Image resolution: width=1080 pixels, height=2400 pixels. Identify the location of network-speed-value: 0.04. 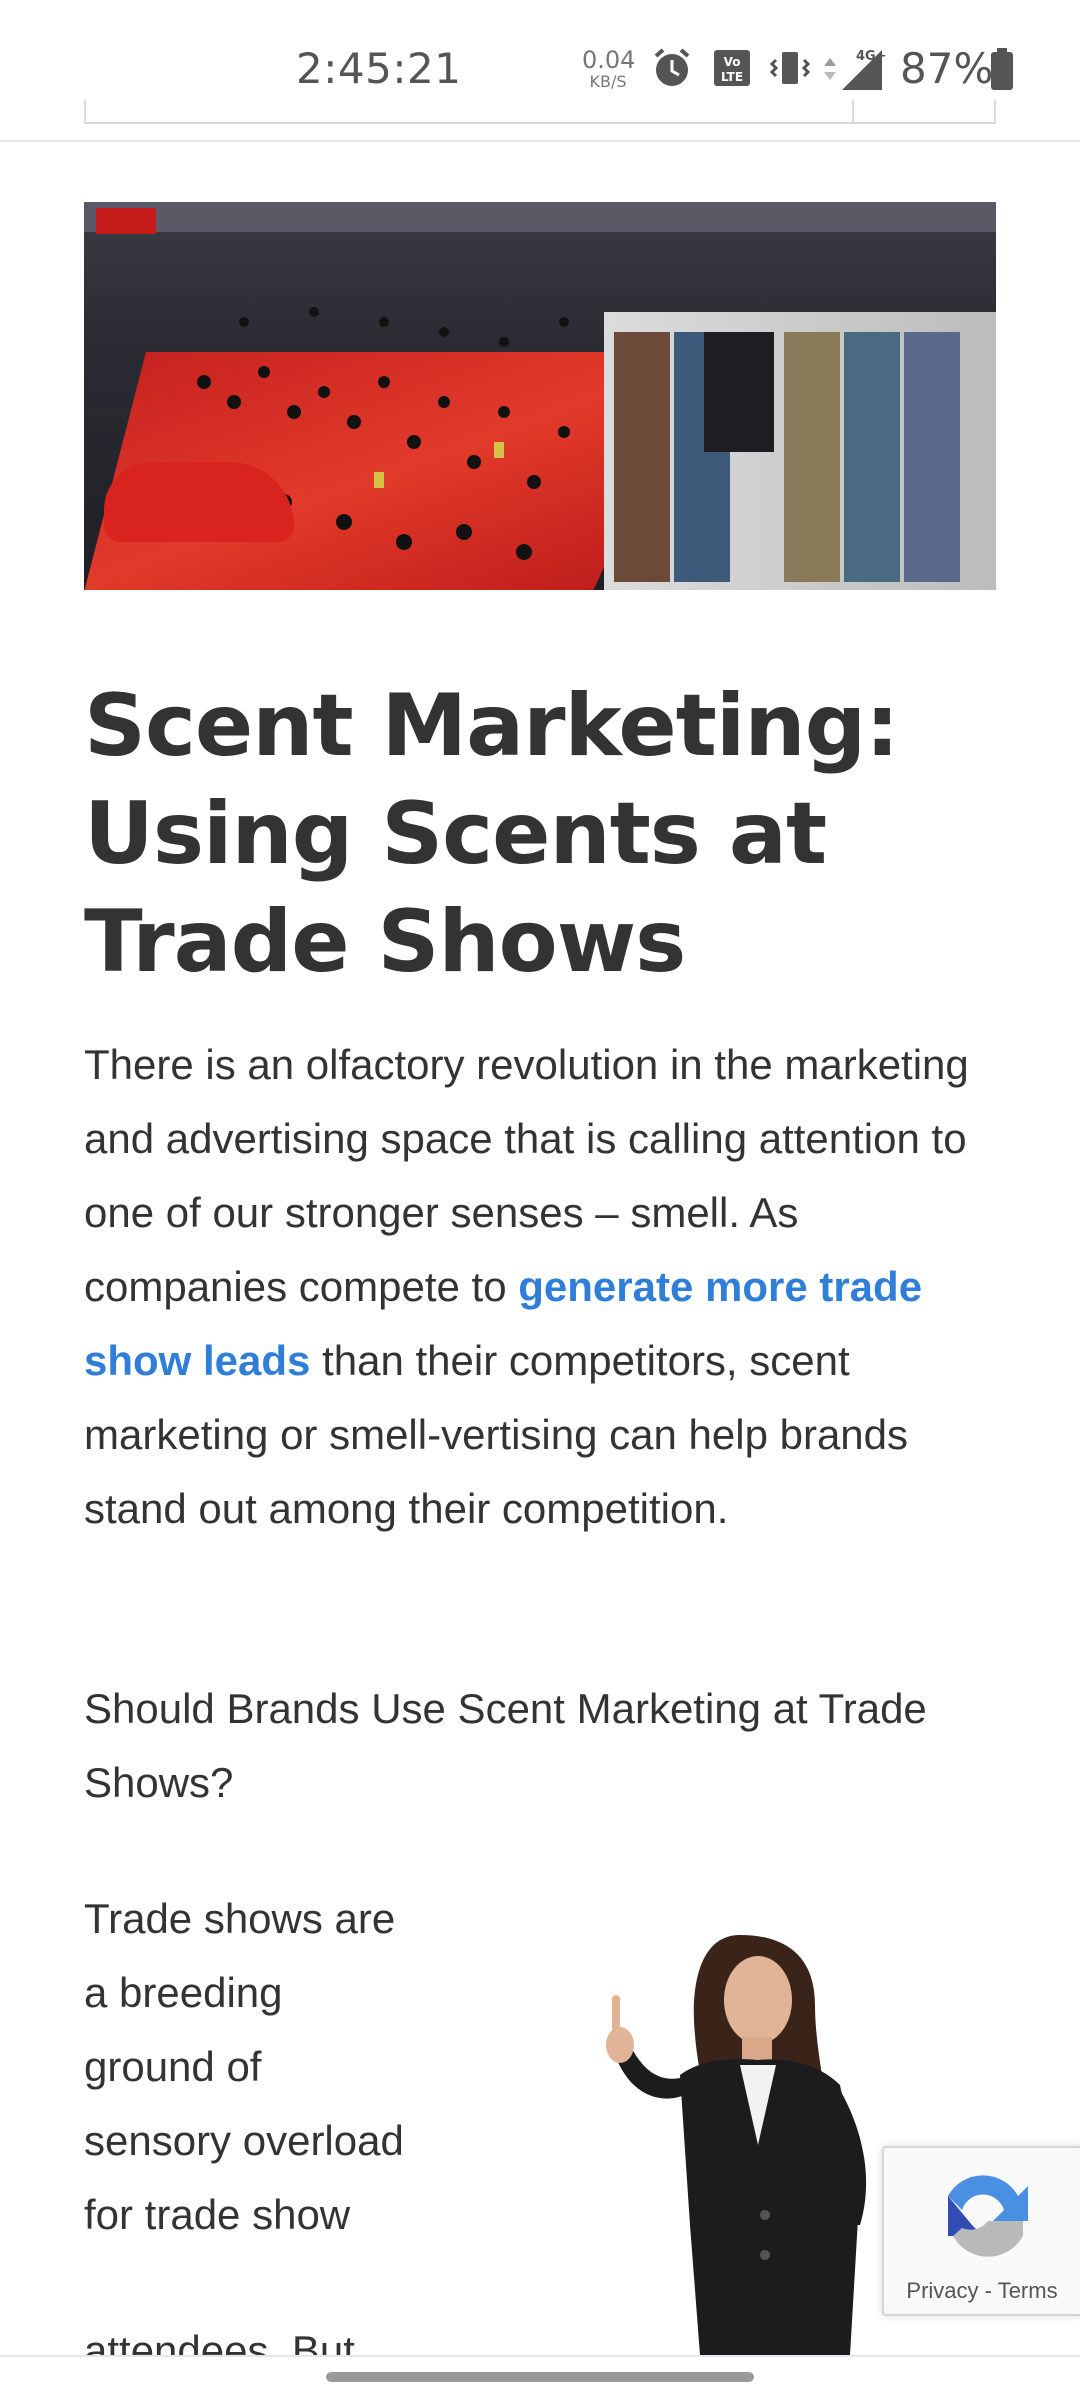
(609, 60).